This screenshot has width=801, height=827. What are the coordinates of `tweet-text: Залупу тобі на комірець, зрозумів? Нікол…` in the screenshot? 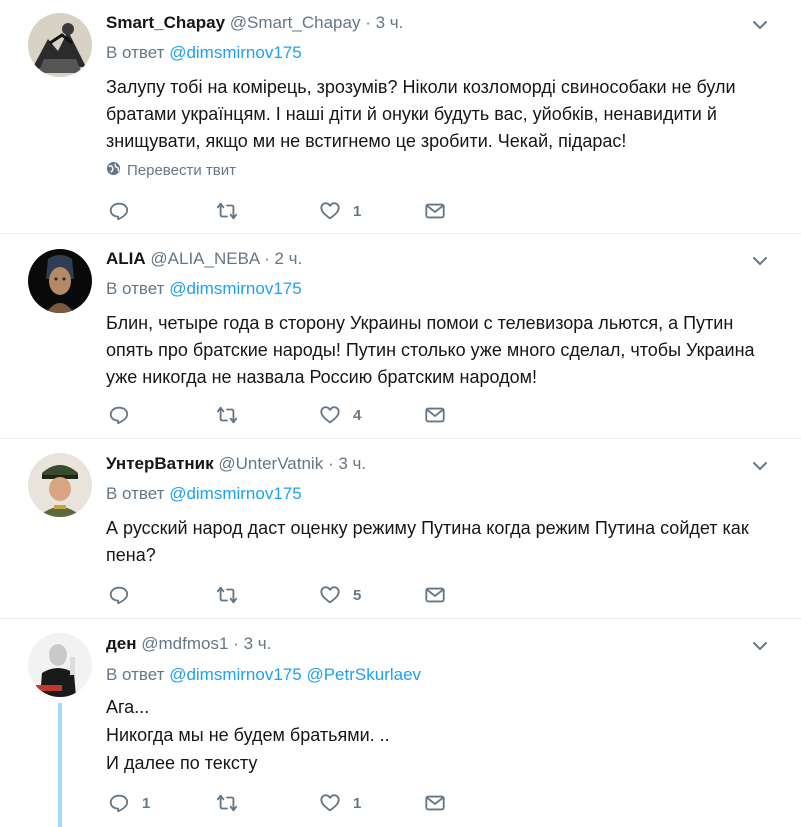 It's located at (421, 114).